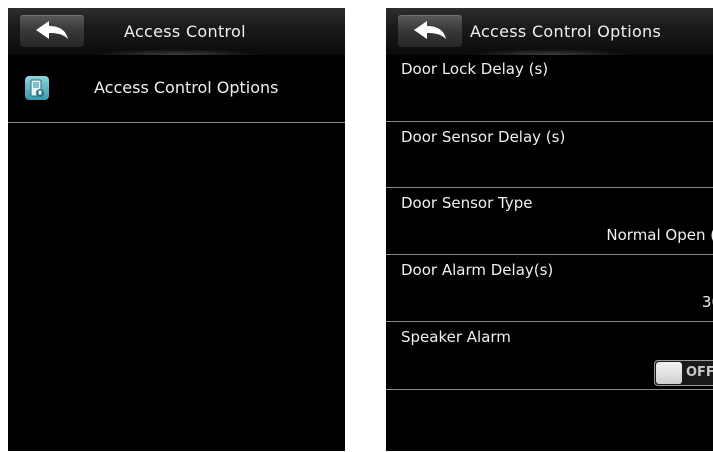  Describe the element at coordinates (707, 302) in the screenshot. I see `option-value: 30` at that location.